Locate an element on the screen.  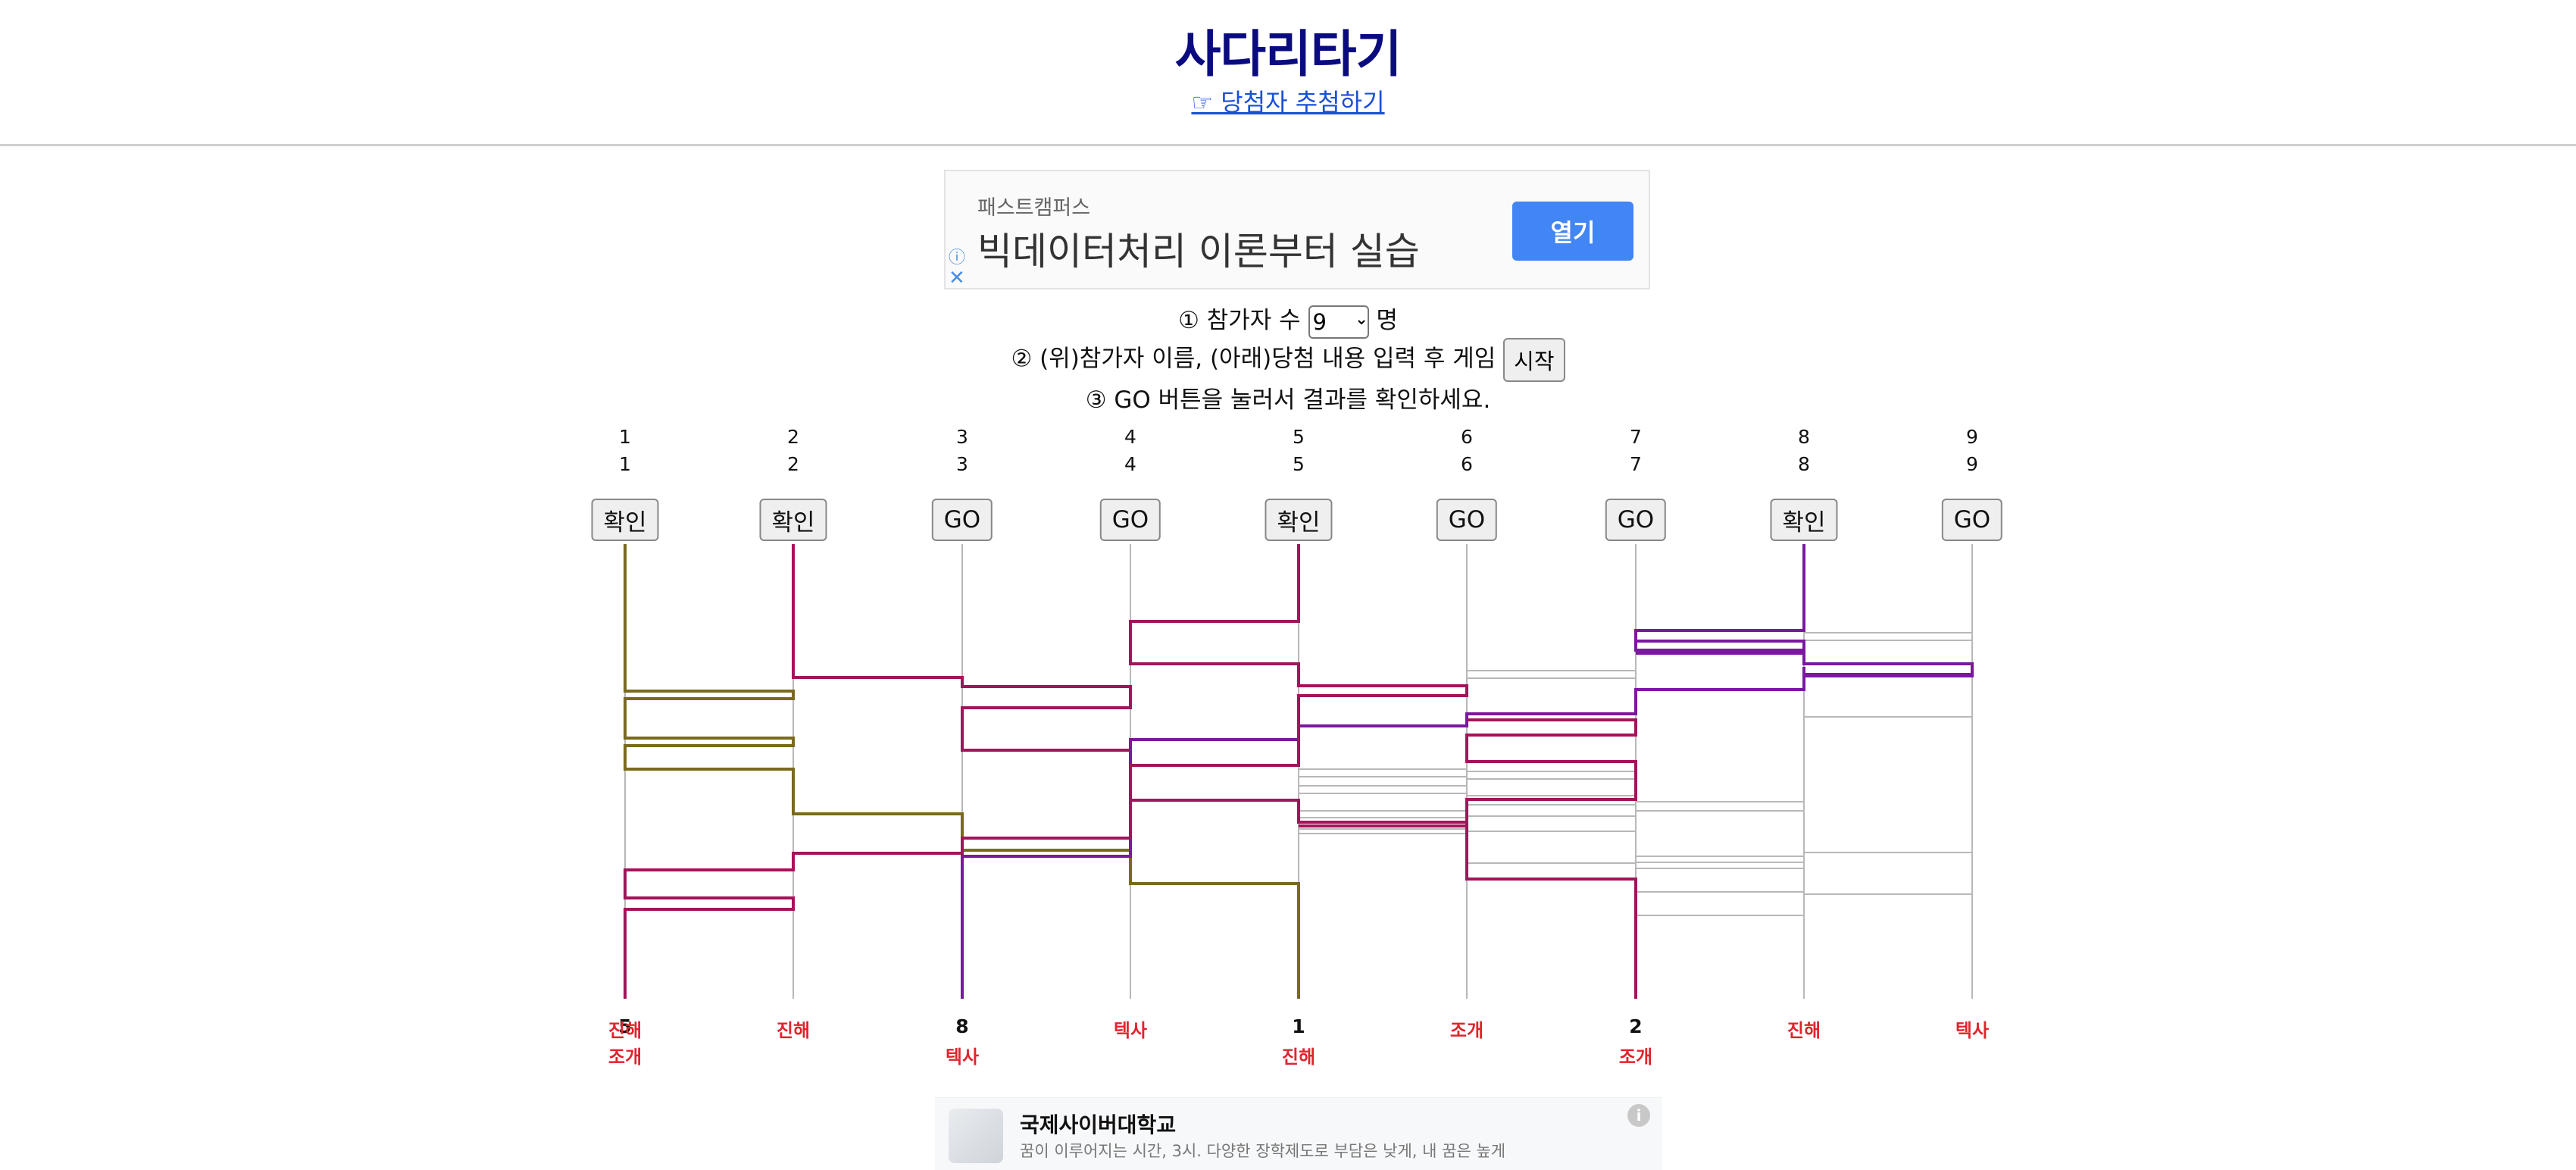
participant-go-button-5: 확인 is located at coordinates (1299, 520).